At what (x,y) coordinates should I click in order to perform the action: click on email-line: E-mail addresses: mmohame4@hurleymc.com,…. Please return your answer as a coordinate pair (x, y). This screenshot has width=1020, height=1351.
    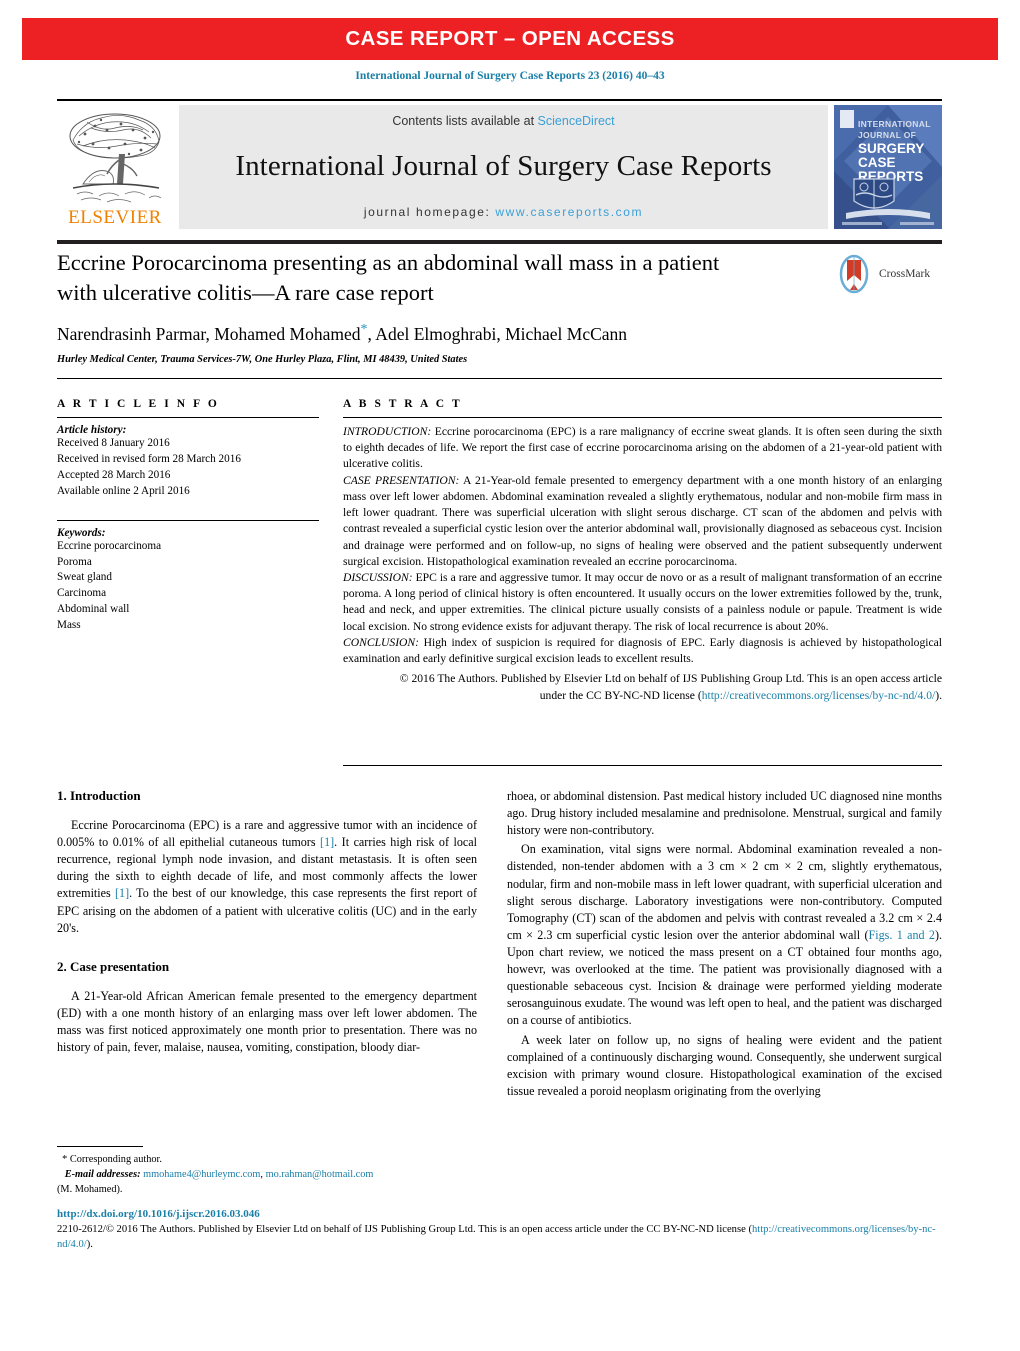
    Looking at the image, I should click on (267, 1174).